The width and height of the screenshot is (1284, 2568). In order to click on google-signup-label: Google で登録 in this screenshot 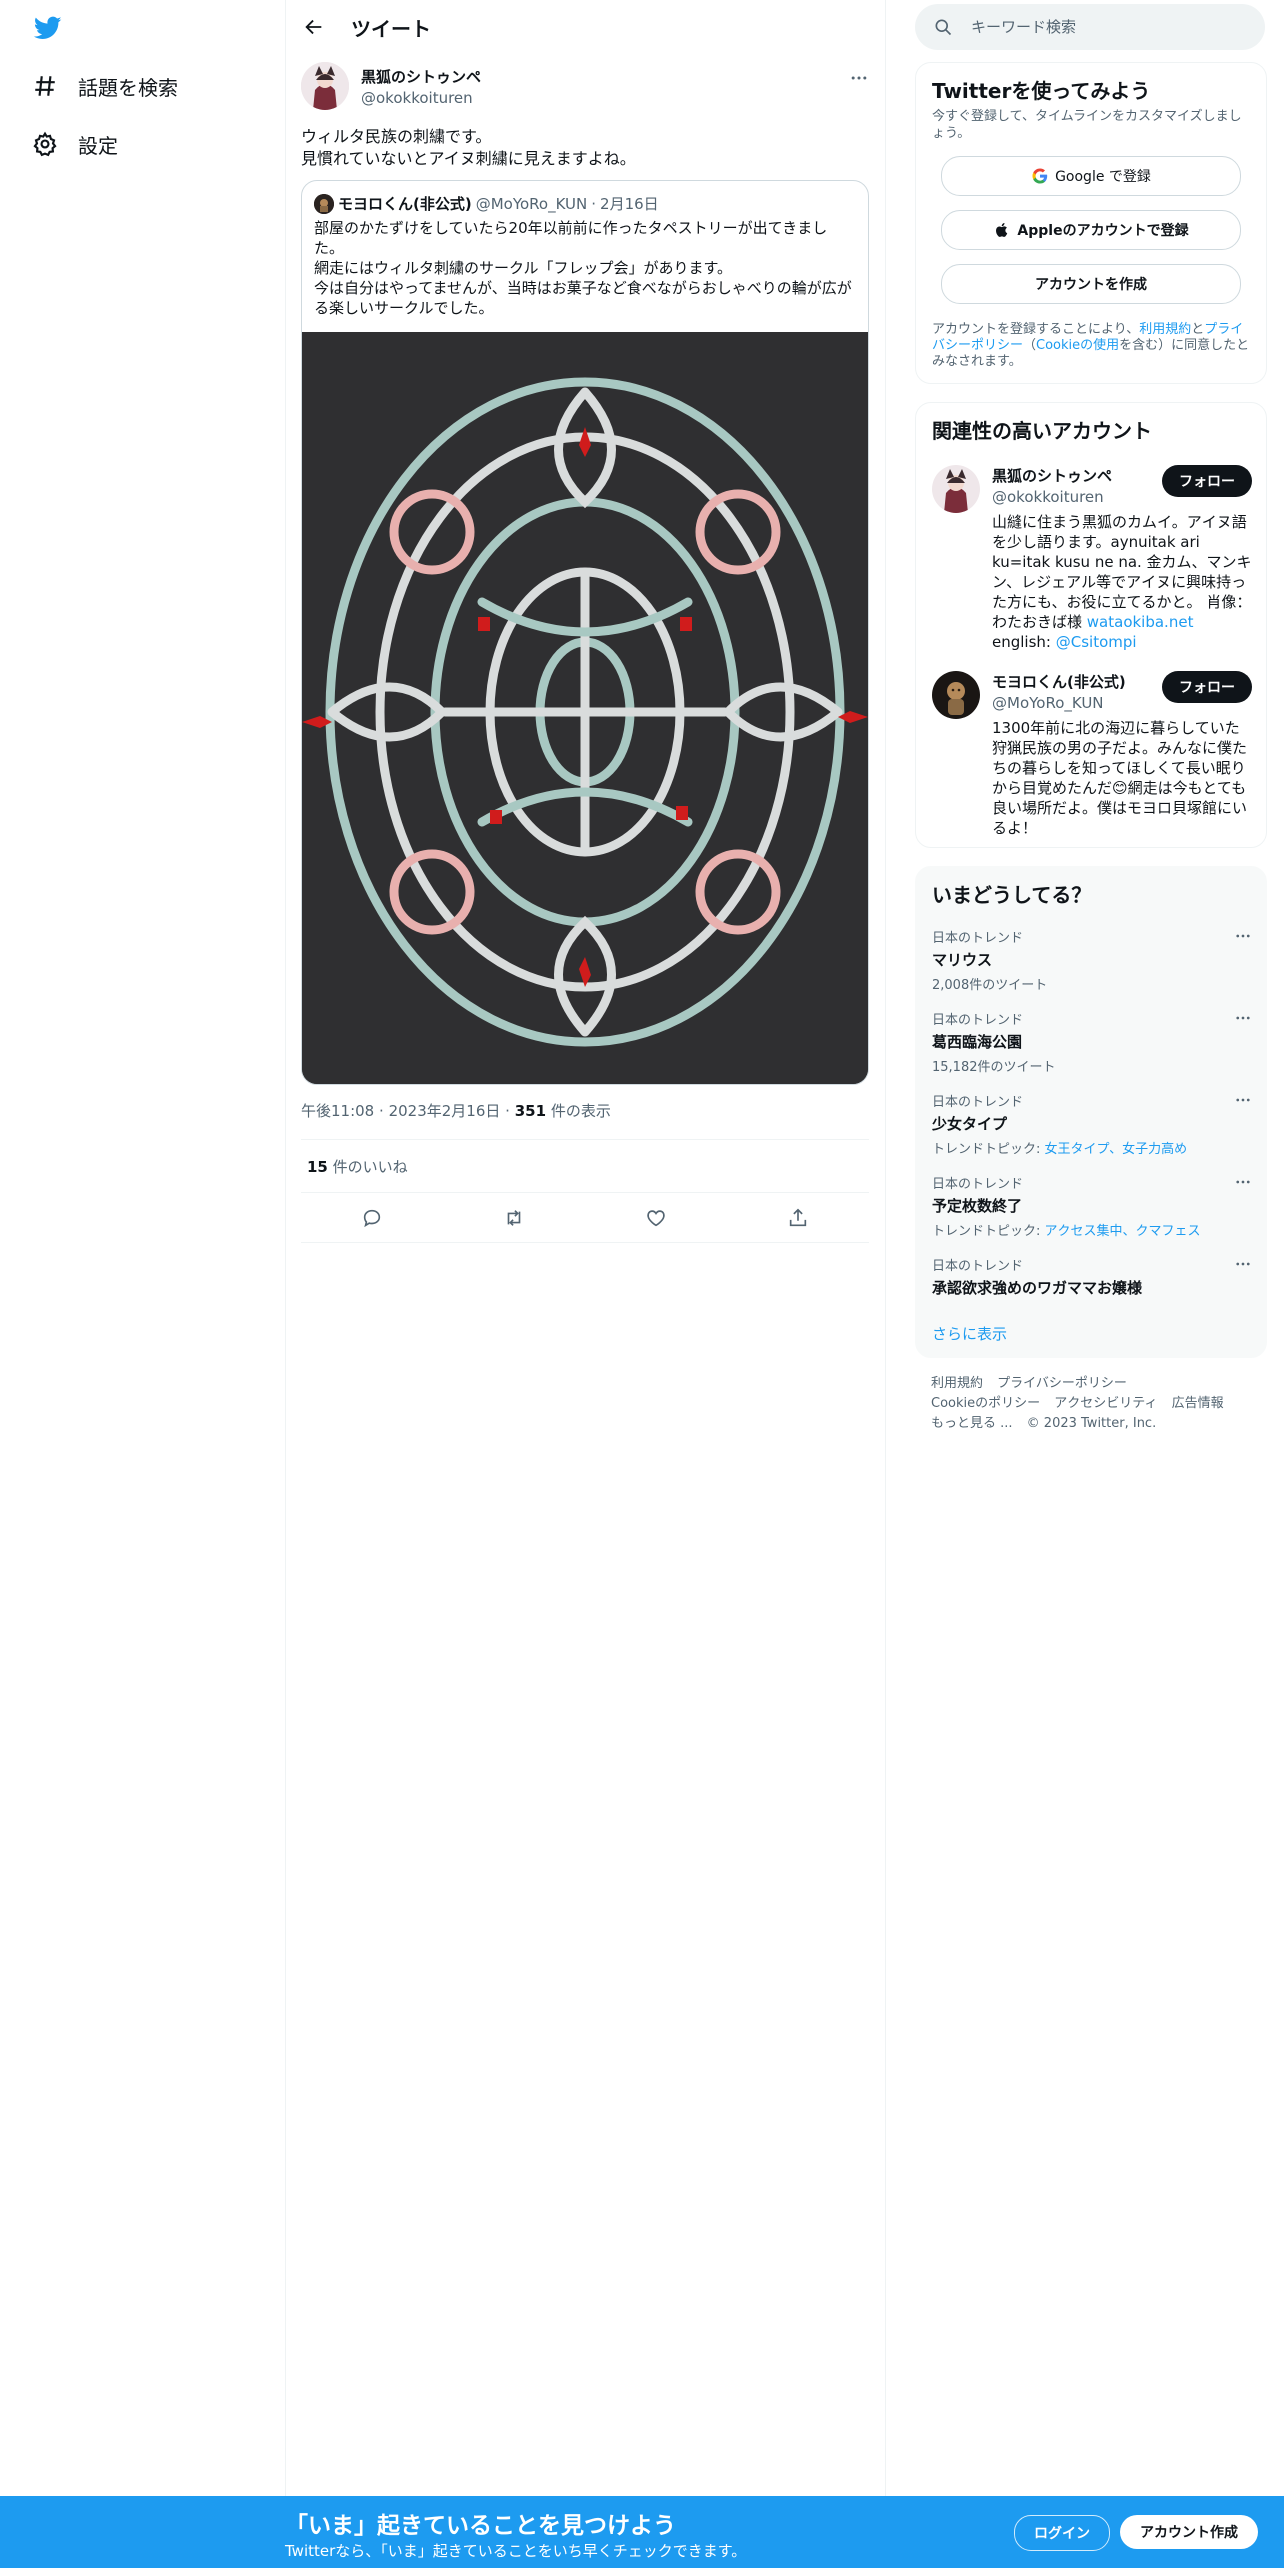, I will do `click(1103, 177)`.